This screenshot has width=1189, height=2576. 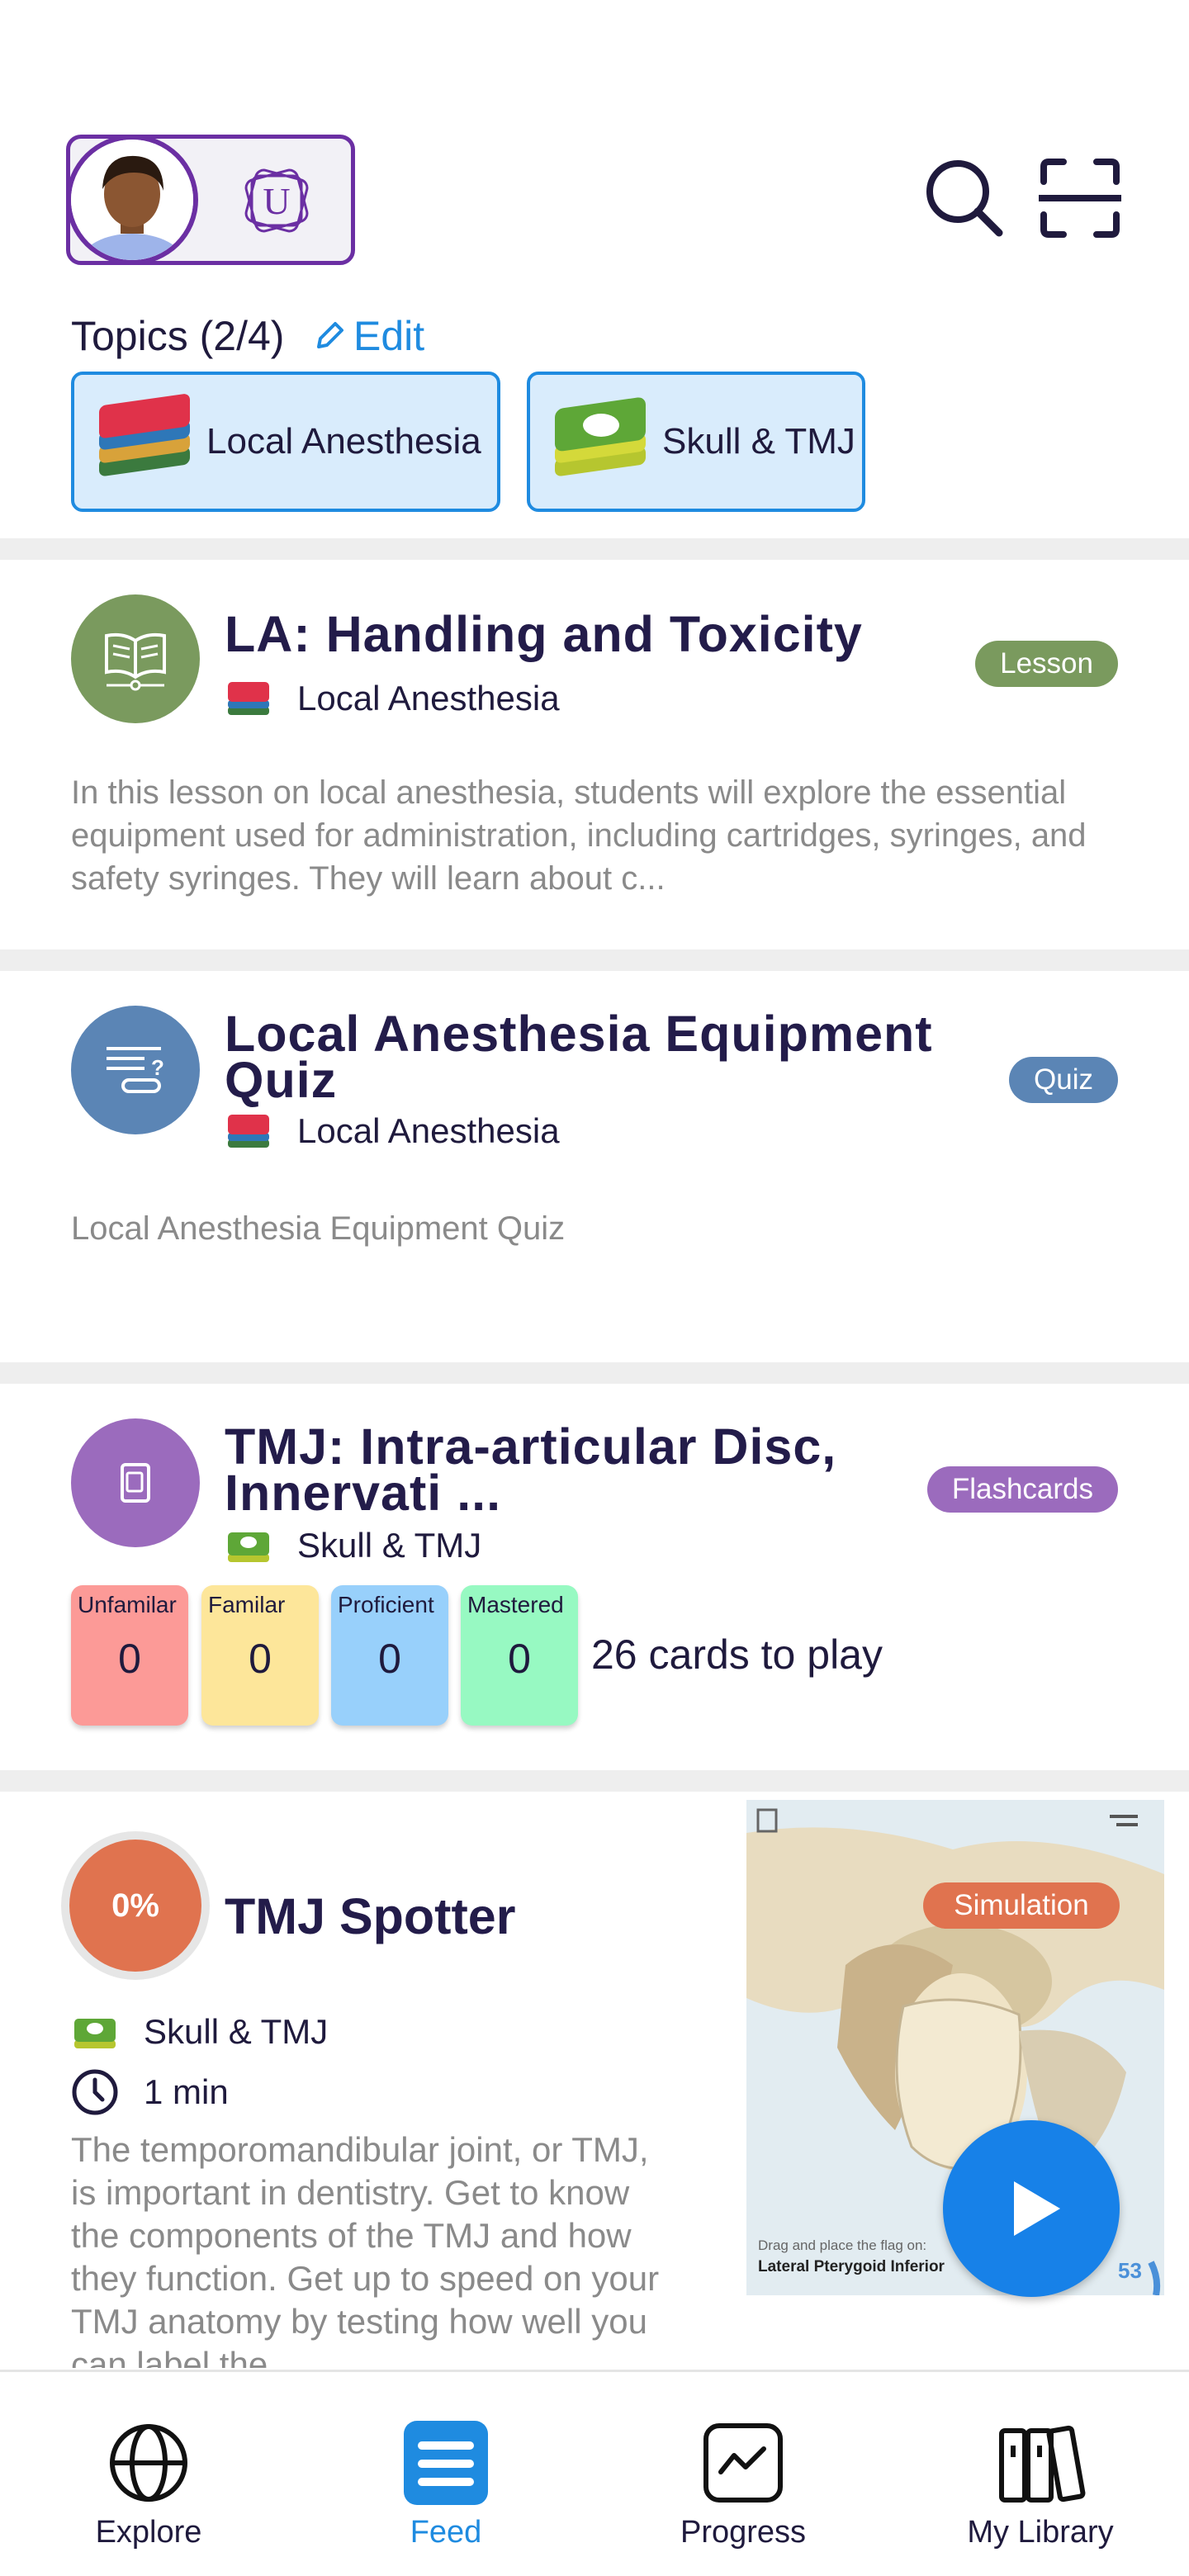 What do you see at coordinates (1063, 1080) in the screenshot?
I see `quiz-badge: Quiz` at bounding box center [1063, 1080].